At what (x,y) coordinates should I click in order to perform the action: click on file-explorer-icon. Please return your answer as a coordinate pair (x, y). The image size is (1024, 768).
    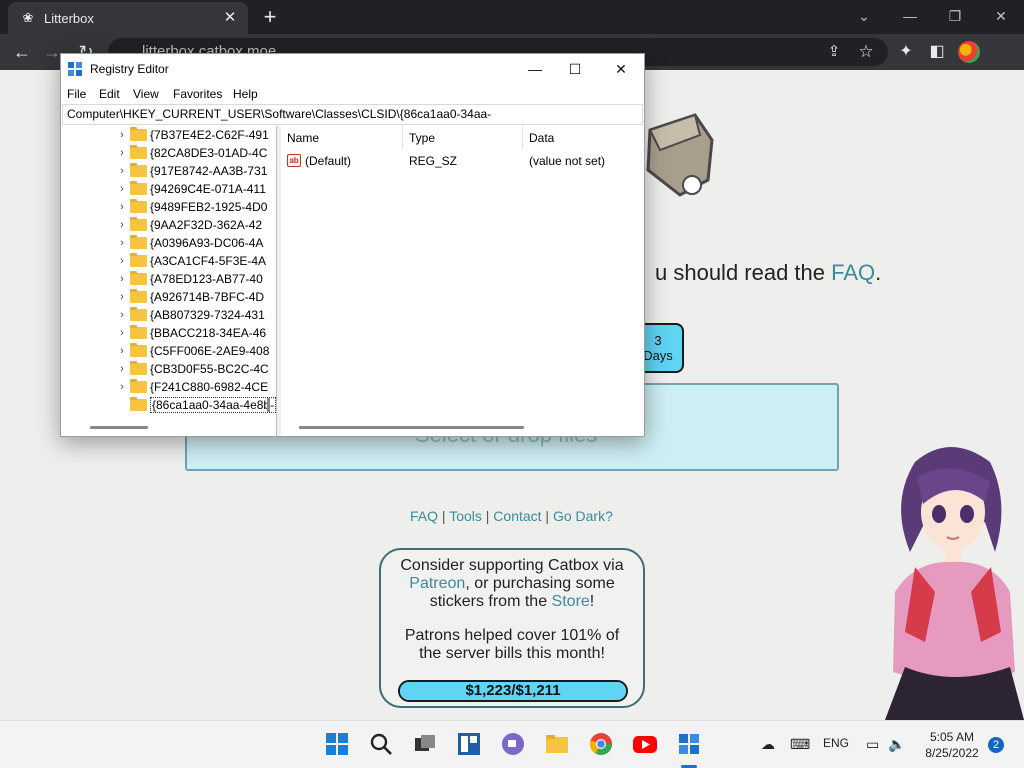
    Looking at the image, I should click on (557, 744).